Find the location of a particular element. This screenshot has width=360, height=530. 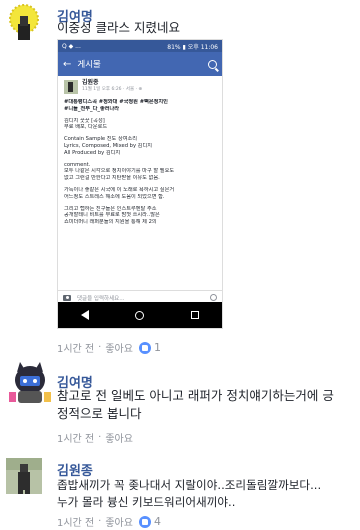

post-time: 11월 1일 오후 6:26 · 서울 · ⊕ is located at coordinates (112, 89).